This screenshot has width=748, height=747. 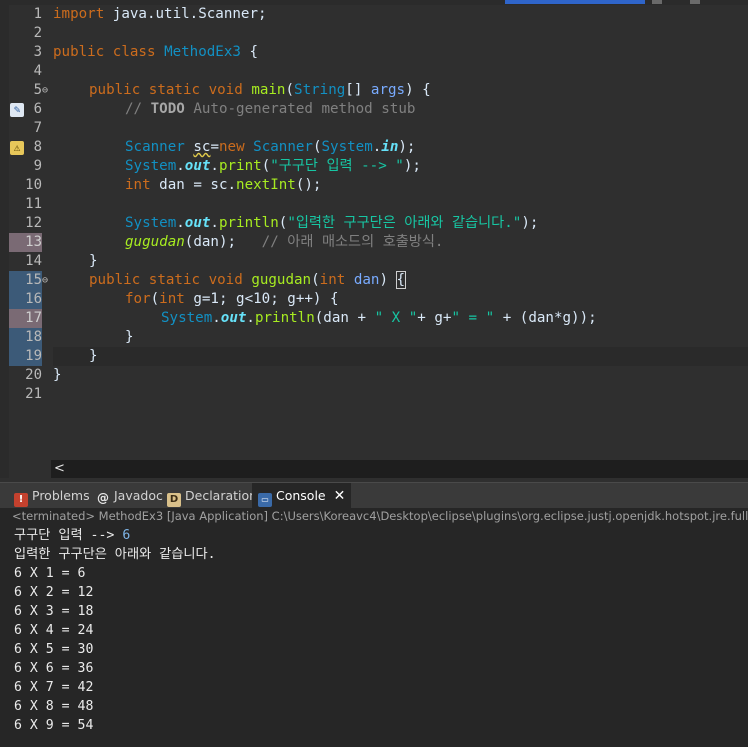 What do you see at coordinates (54, 687) in the screenshot?
I see `console-line: 6 X 7 = 42` at bounding box center [54, 687].